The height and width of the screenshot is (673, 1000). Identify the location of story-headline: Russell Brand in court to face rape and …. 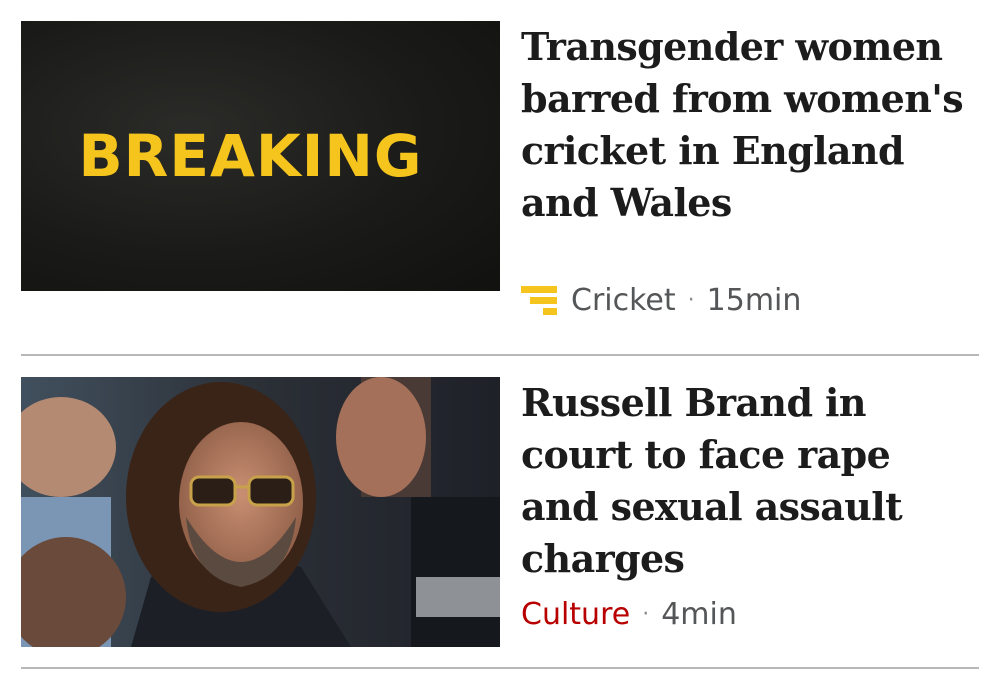
(750, 481).